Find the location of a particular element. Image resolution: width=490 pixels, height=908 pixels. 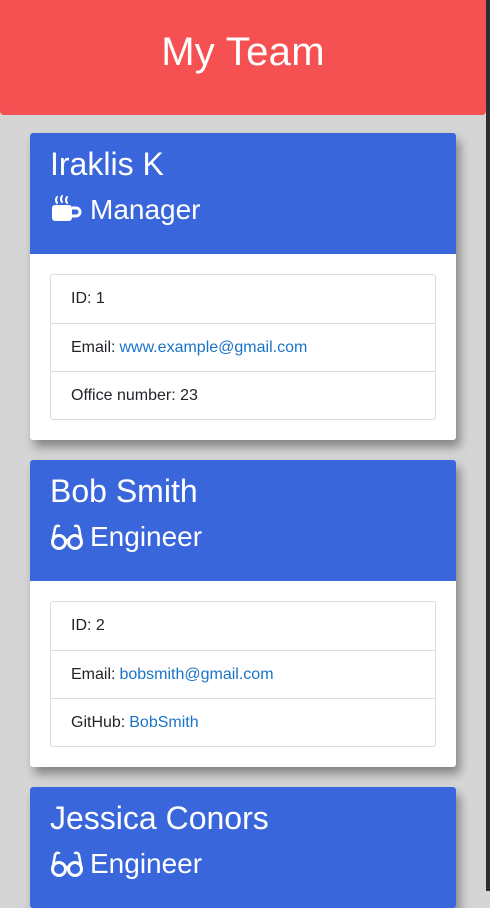

employee-name: Jessica Conors is located at coordinates (159, 818).